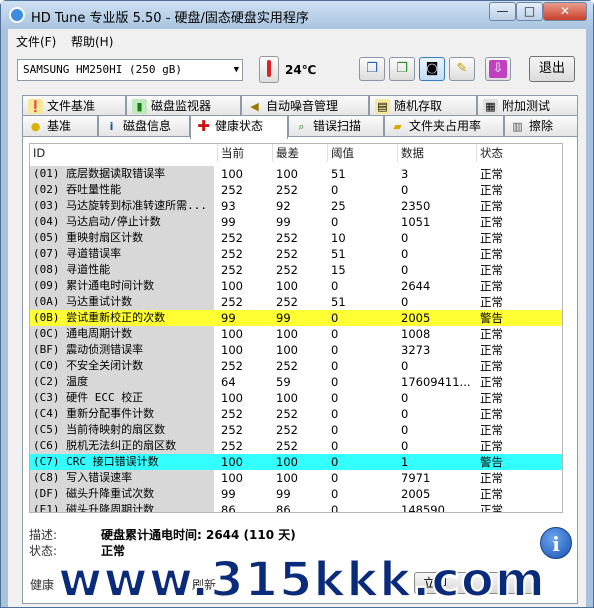 The height and width of the screenshot is (608, 594). I want to click on table-row: (C6) 脱机无法纠正的扇区数 252 252 0 0 正常, so click(296, 446).